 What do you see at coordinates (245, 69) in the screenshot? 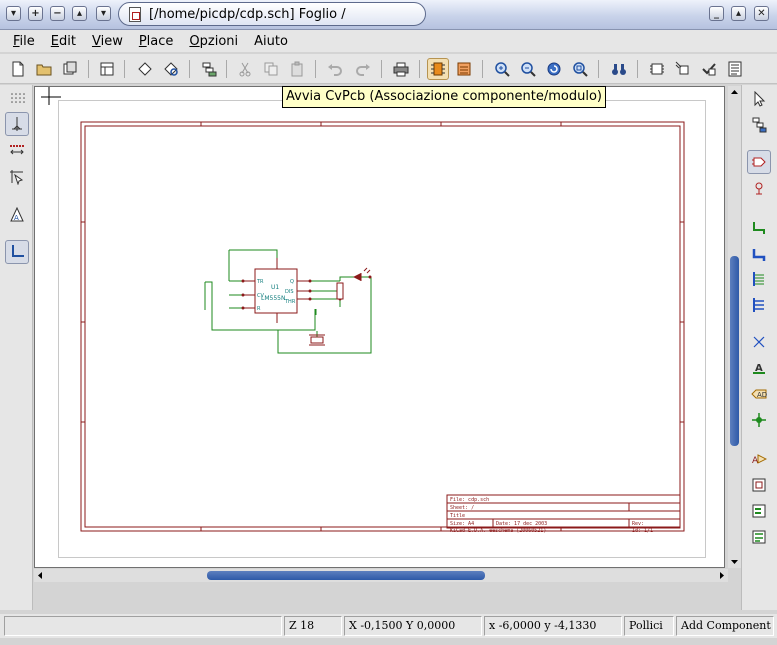
I see `cut-icon` at bounding box center [245, 69].